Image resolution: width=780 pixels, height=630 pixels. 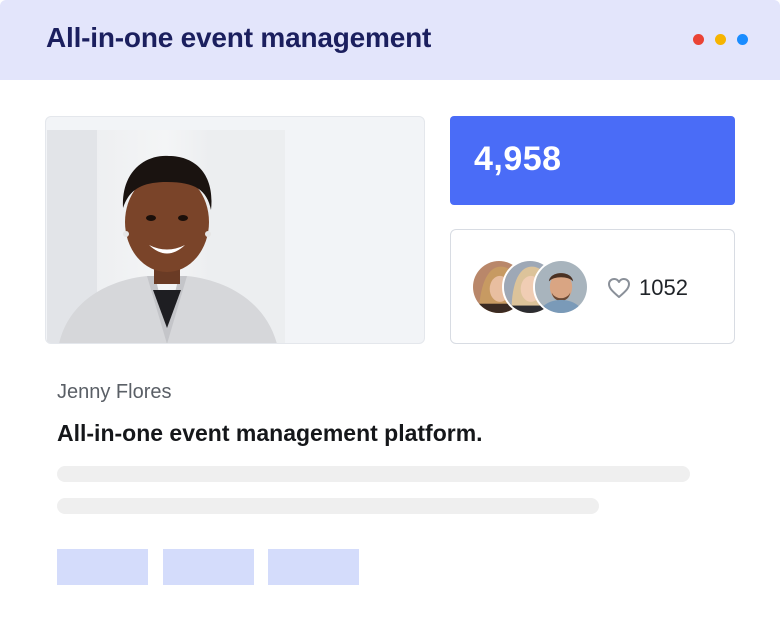 I want to click on stat-card: 4,958, so click(x=592, y=160).